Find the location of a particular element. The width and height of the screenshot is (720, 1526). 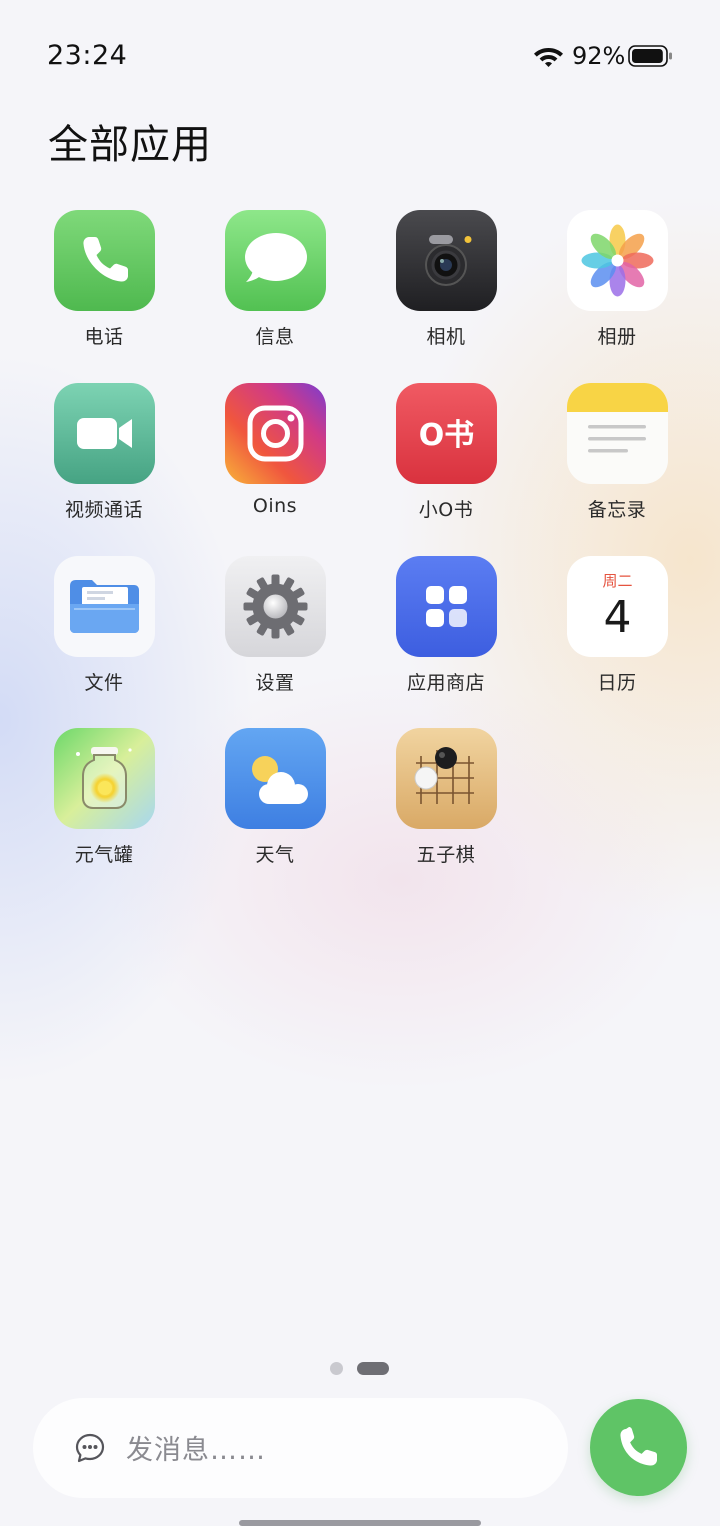

app-weather: 天气 is located at coordinates (275, 808).